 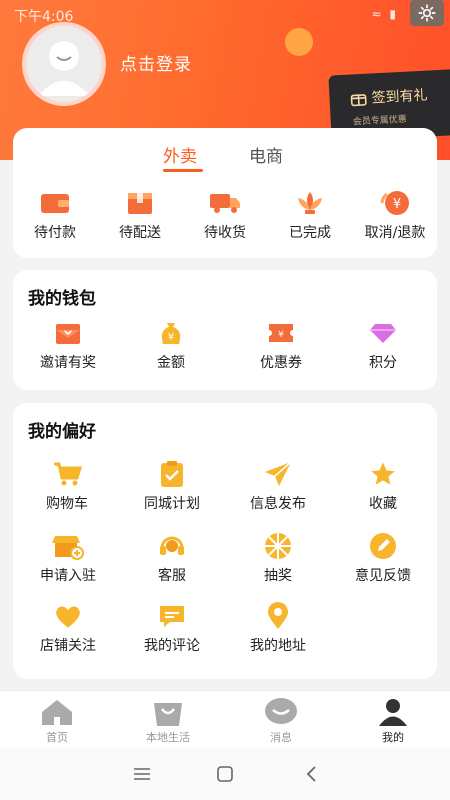 What do you see at coordinates (281, 345) in the screenshot?
I see `wallet-item-coupons: ¥ 优惠券` at bounding box center [281, 345].